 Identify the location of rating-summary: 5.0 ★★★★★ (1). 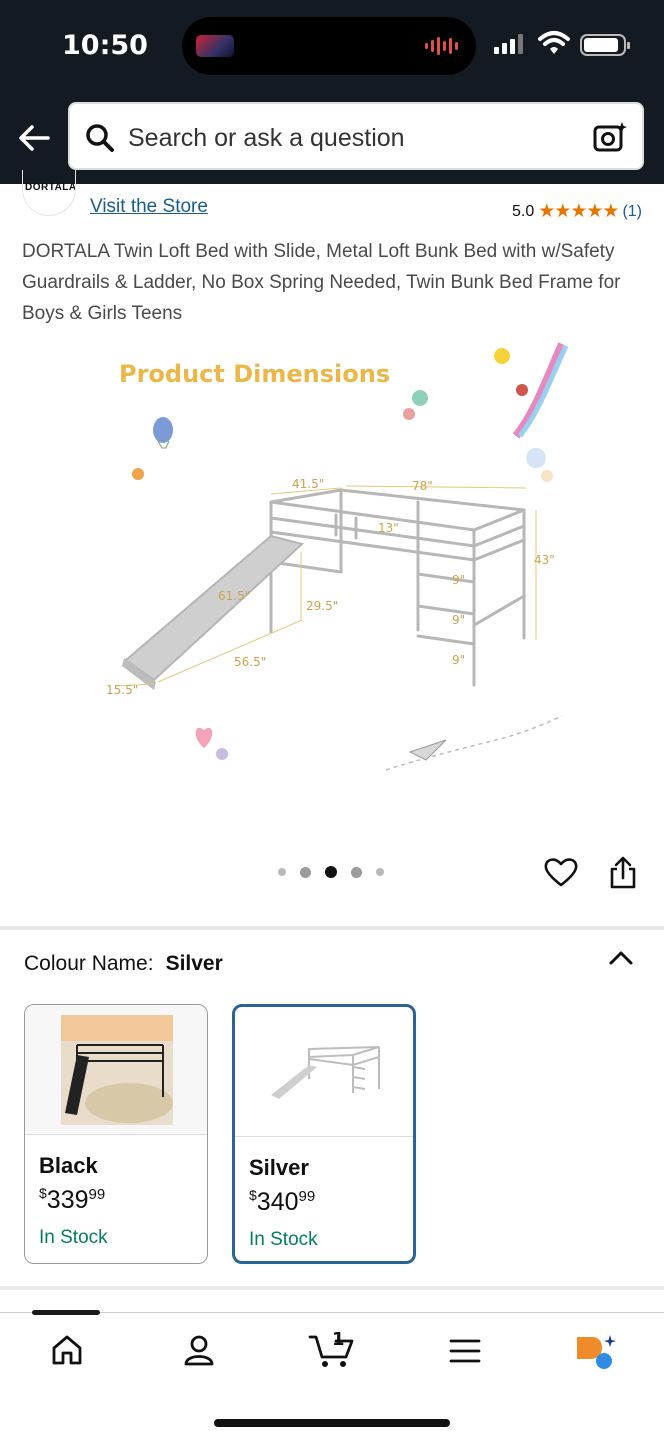
(577, 211).